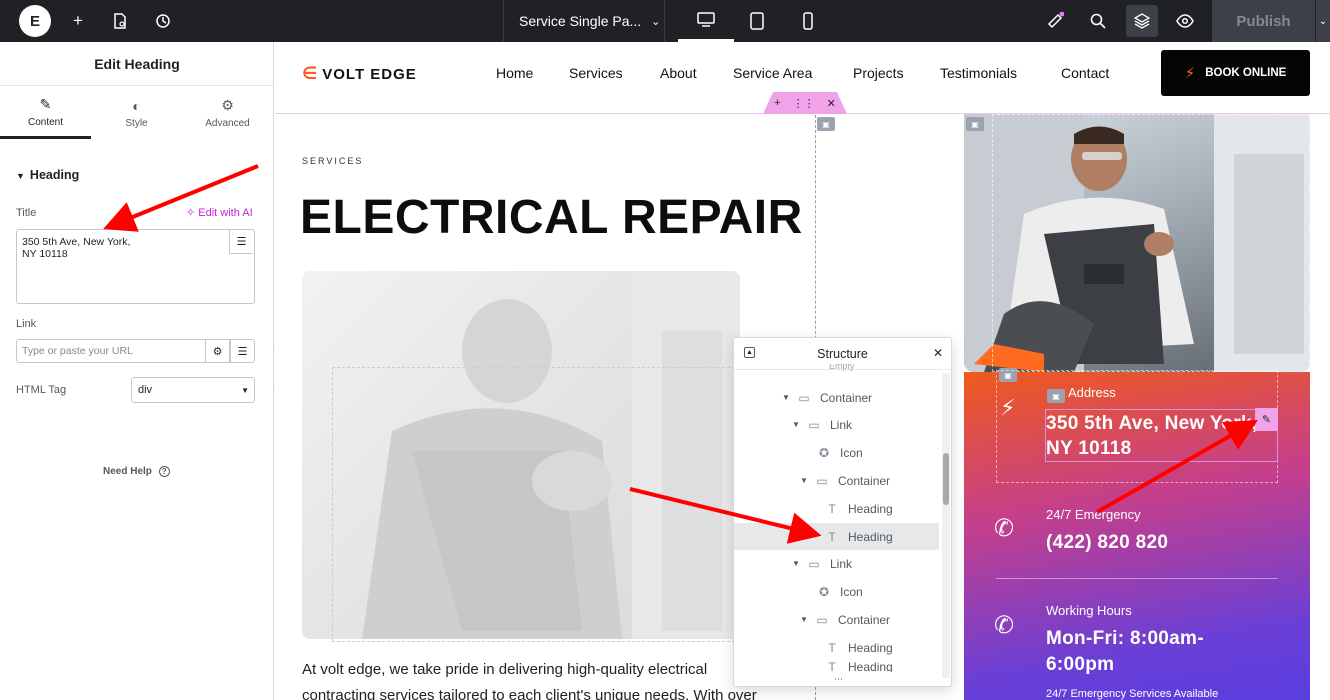 This screenshot has height=700, width=1330. I want to click on tablet-view-icon, so click(757, 21).